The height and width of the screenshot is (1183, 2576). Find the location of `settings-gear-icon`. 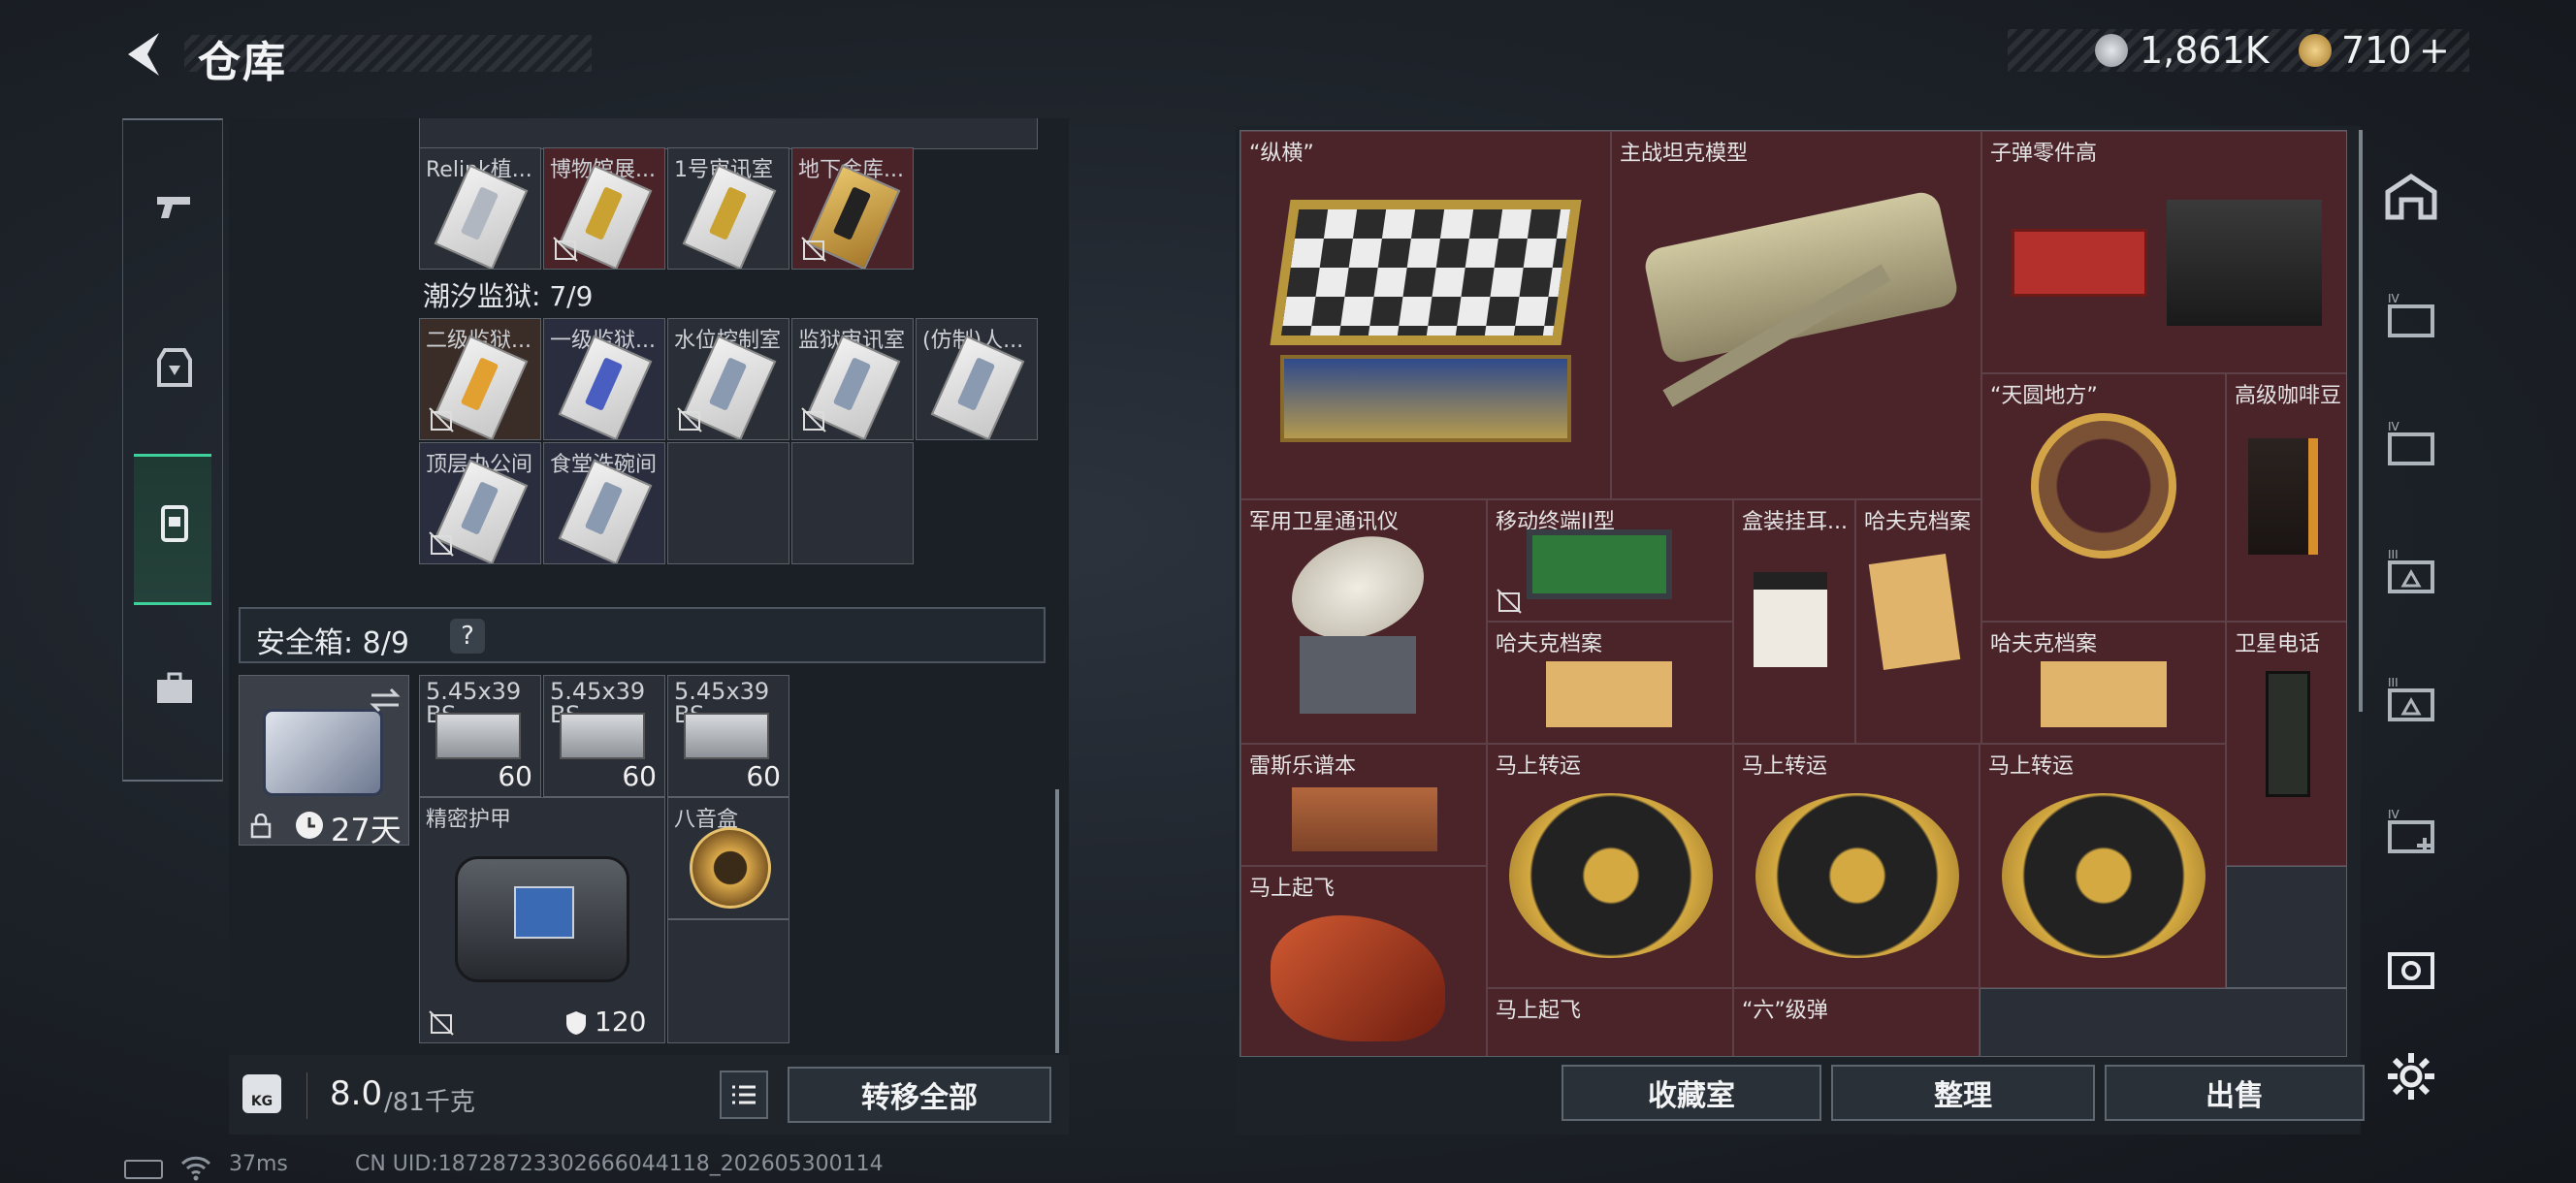

settings-gear-icon is located at coordinates (2411, 1076).